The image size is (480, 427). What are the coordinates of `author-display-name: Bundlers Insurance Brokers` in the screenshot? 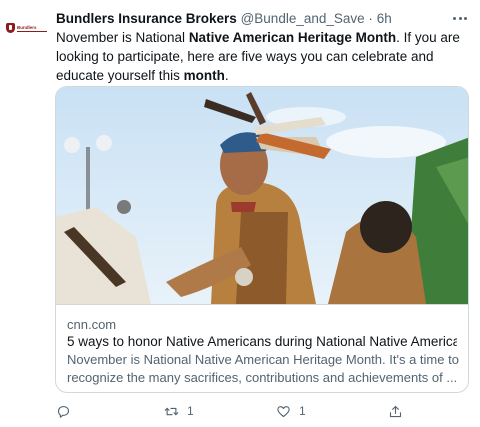 It's located at (146, 18).